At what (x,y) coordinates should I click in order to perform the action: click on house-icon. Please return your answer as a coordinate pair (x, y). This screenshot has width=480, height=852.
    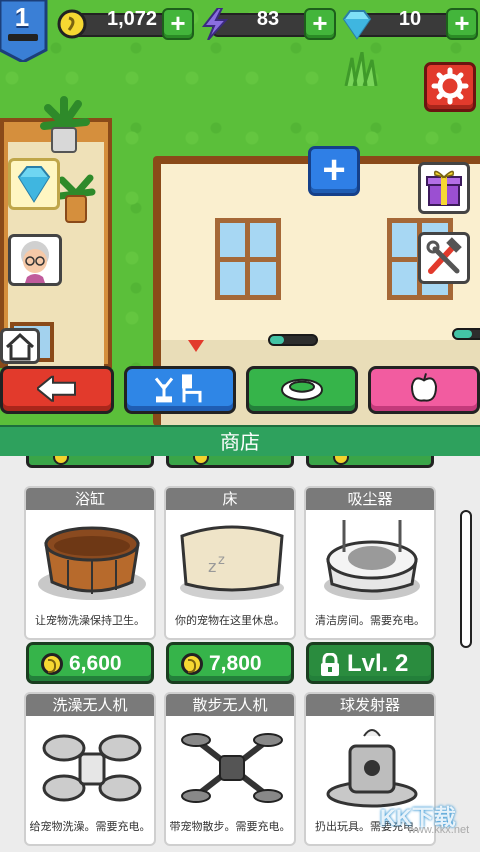
    Looking at the image, I should click on (20, 346).